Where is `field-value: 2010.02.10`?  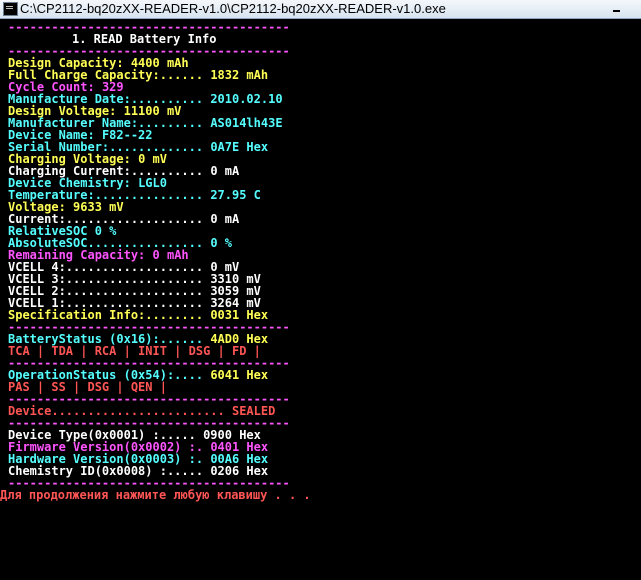
field-value: 2010.02.10 is located at coordinates (246, 99).